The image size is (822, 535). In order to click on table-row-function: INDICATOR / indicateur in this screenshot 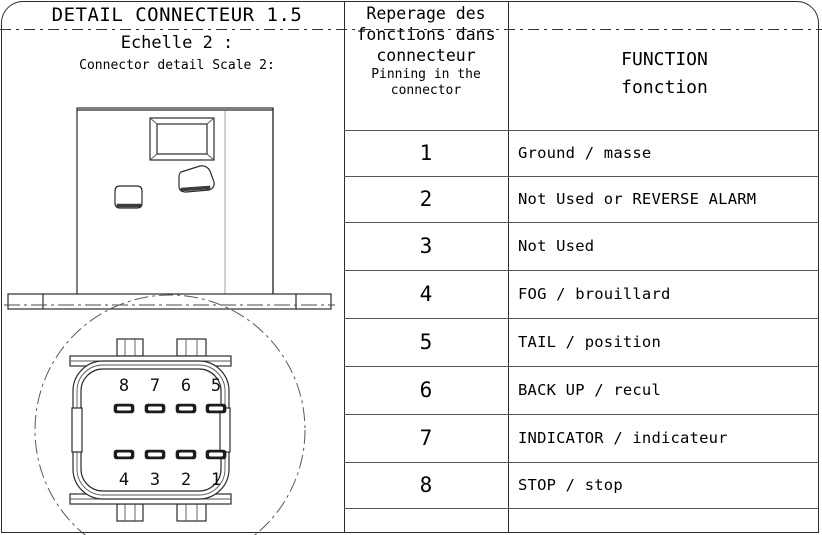, I will do `click(623, 438)`.